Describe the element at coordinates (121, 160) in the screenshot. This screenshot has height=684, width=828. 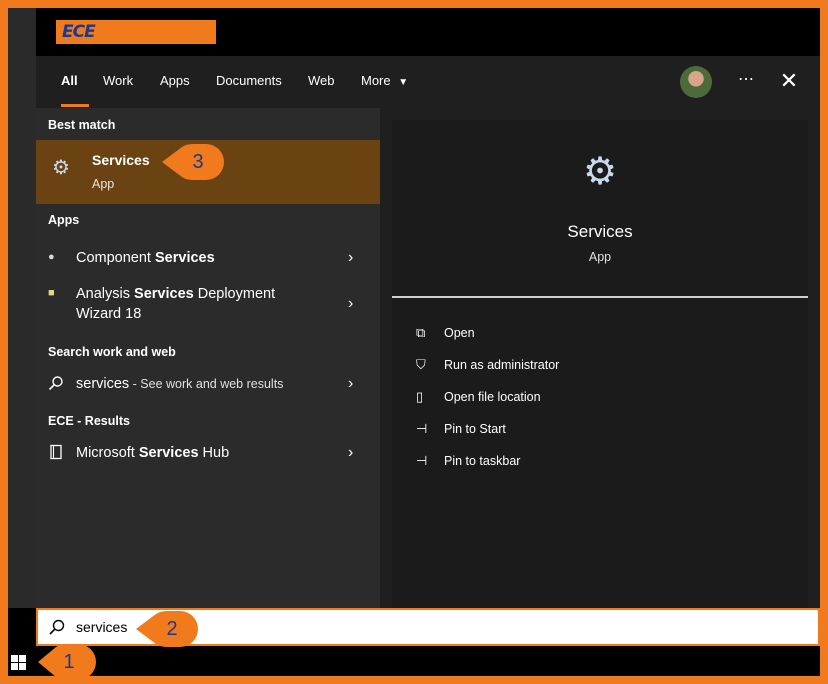
I see `best-match-title: Services` at that location.